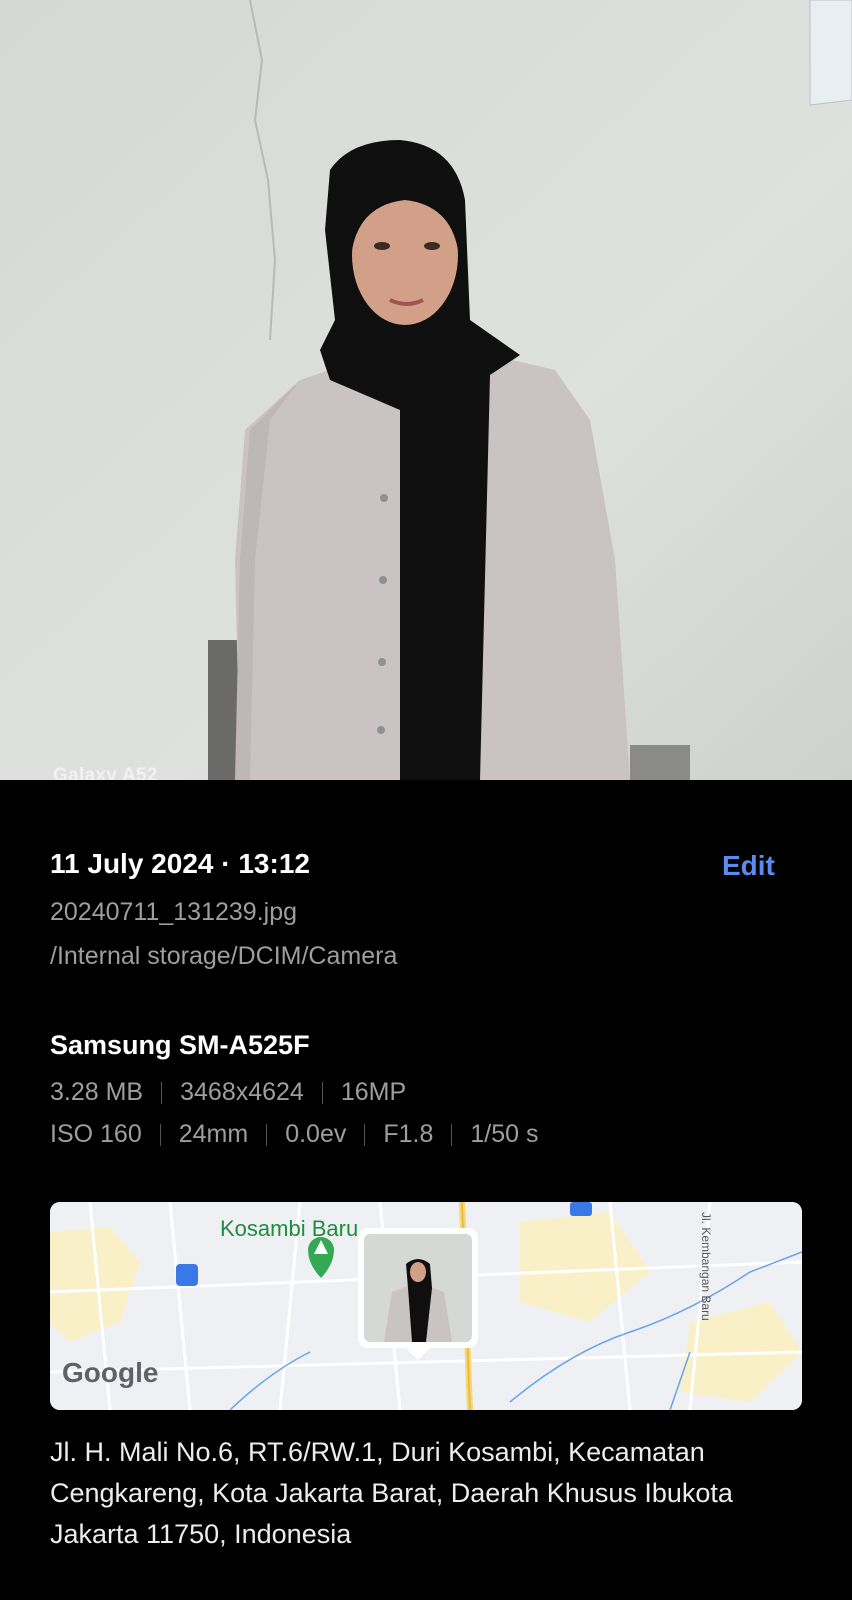 Image resolution: width=852 pixels, height=1600 pixels. What do you see at coordinates (180, 1045) in the screenshot?
I see `device-model: Samsung SM-A525F` at bounding box center [180, 1045].